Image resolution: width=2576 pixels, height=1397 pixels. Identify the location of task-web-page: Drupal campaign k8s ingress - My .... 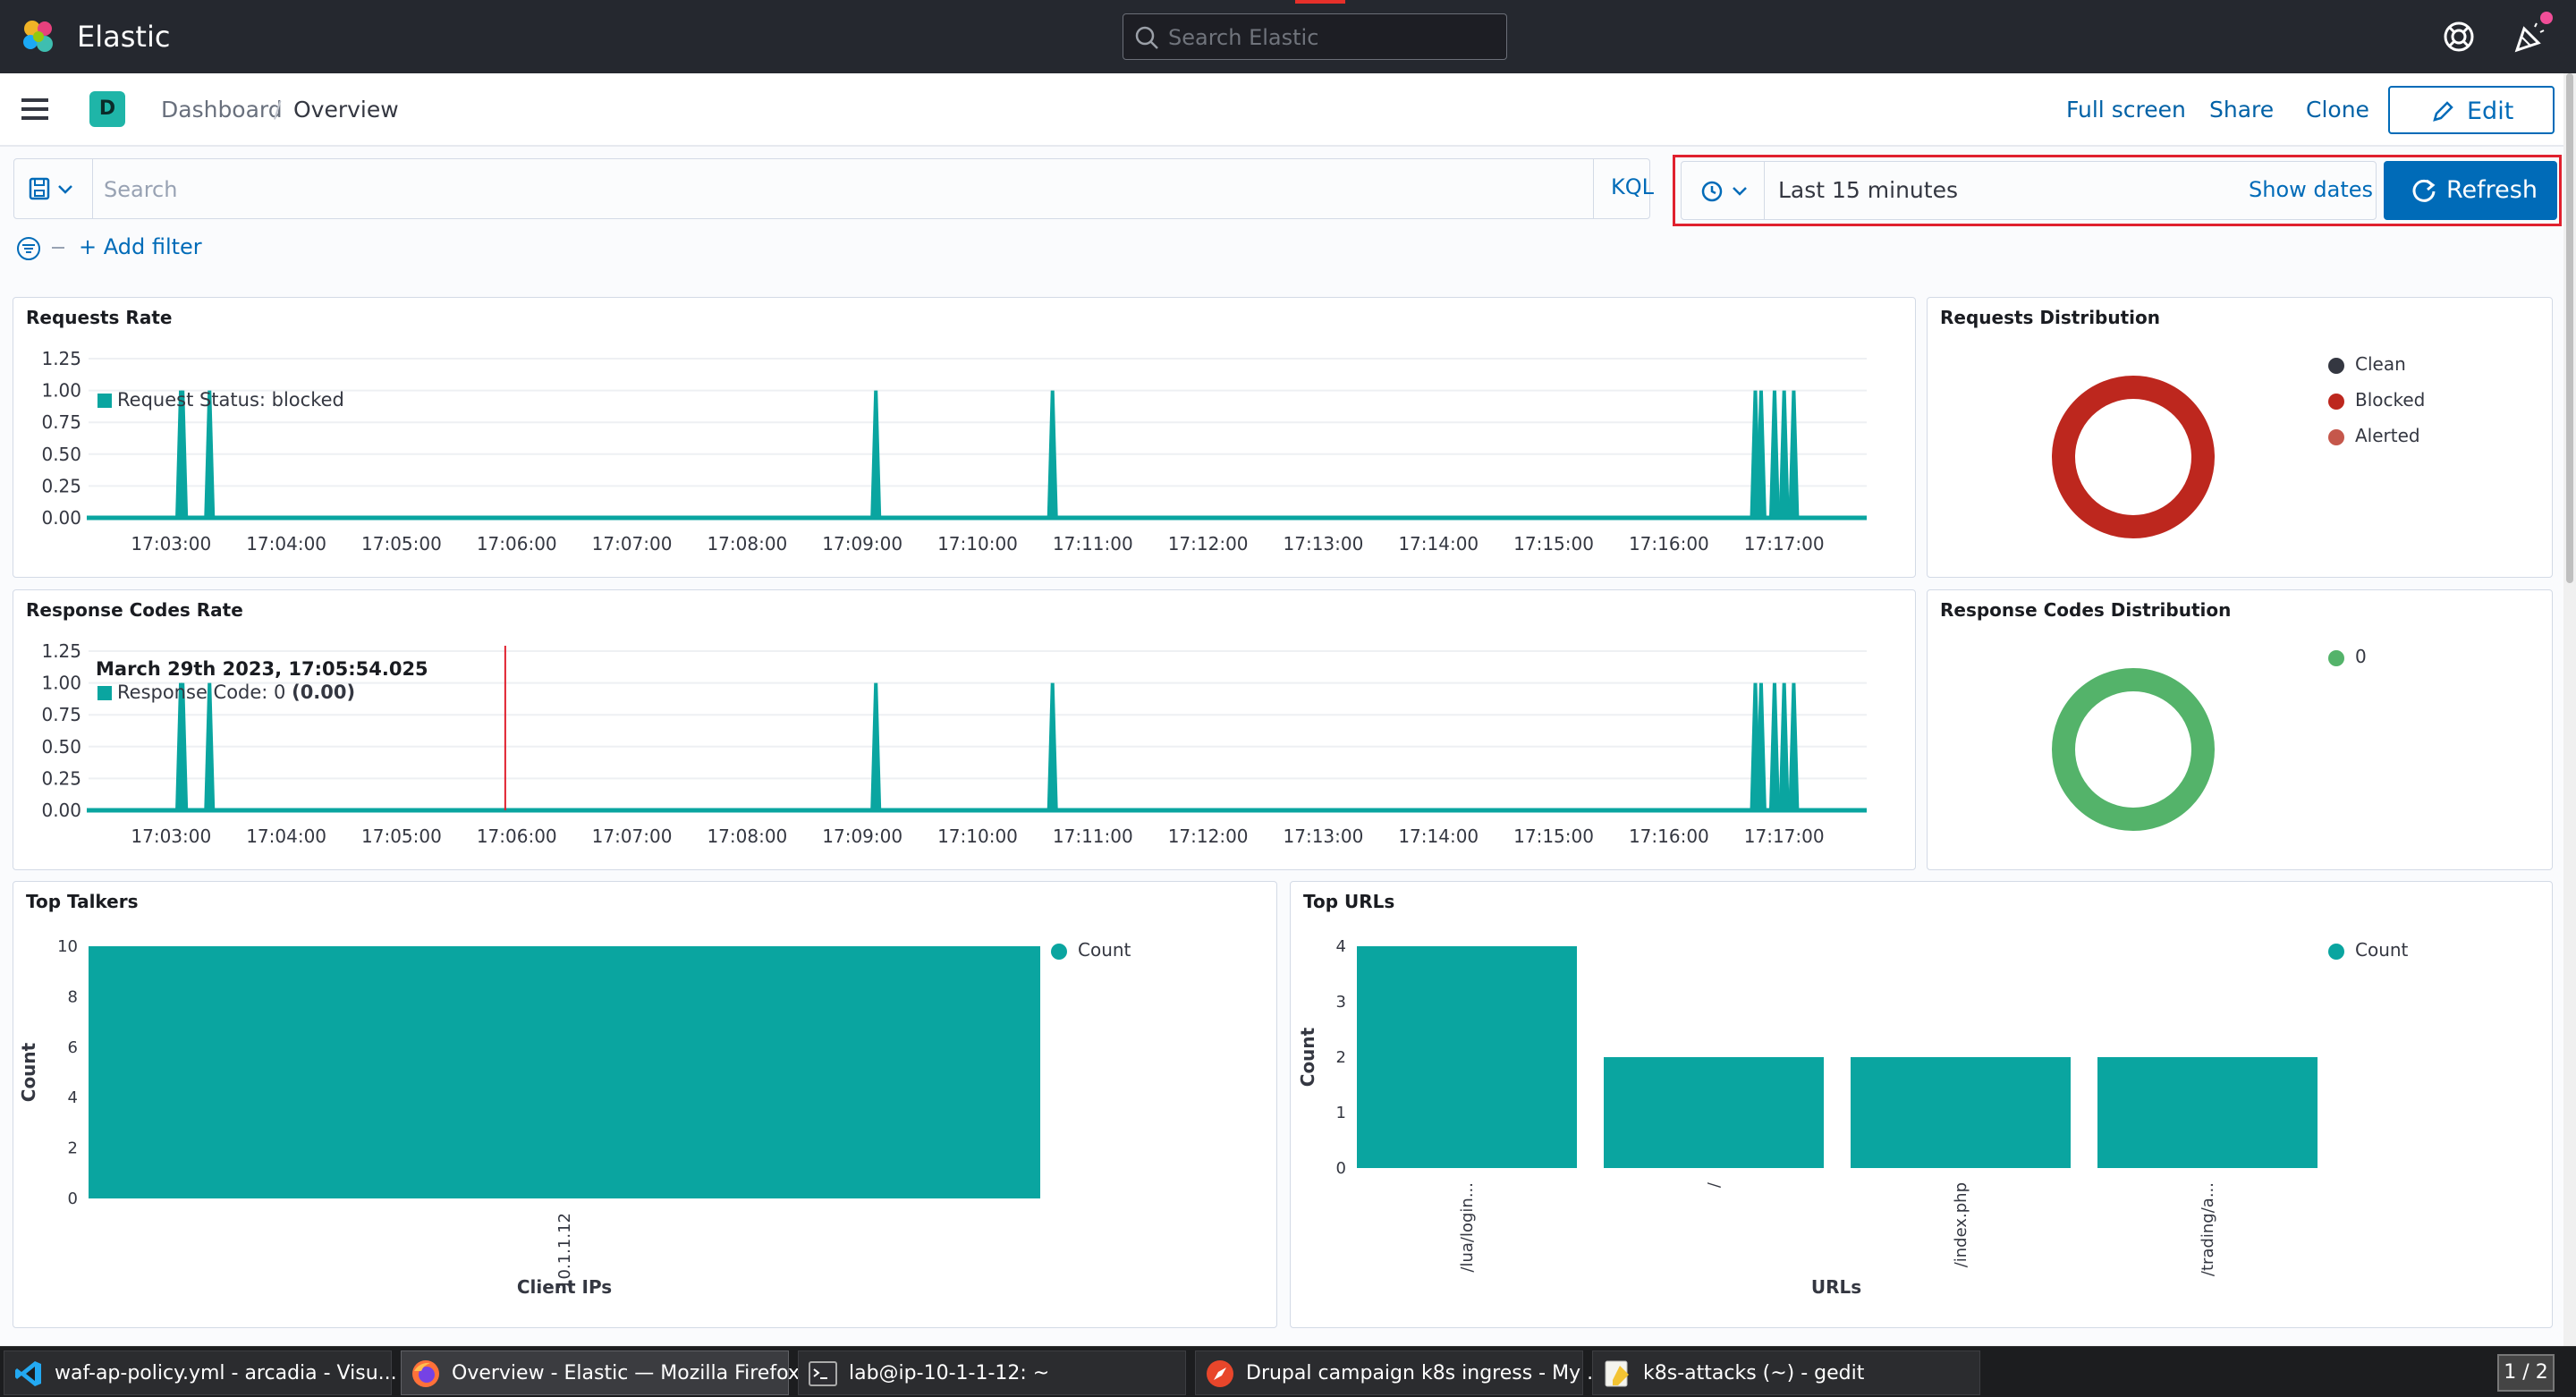
(1400, 1373).